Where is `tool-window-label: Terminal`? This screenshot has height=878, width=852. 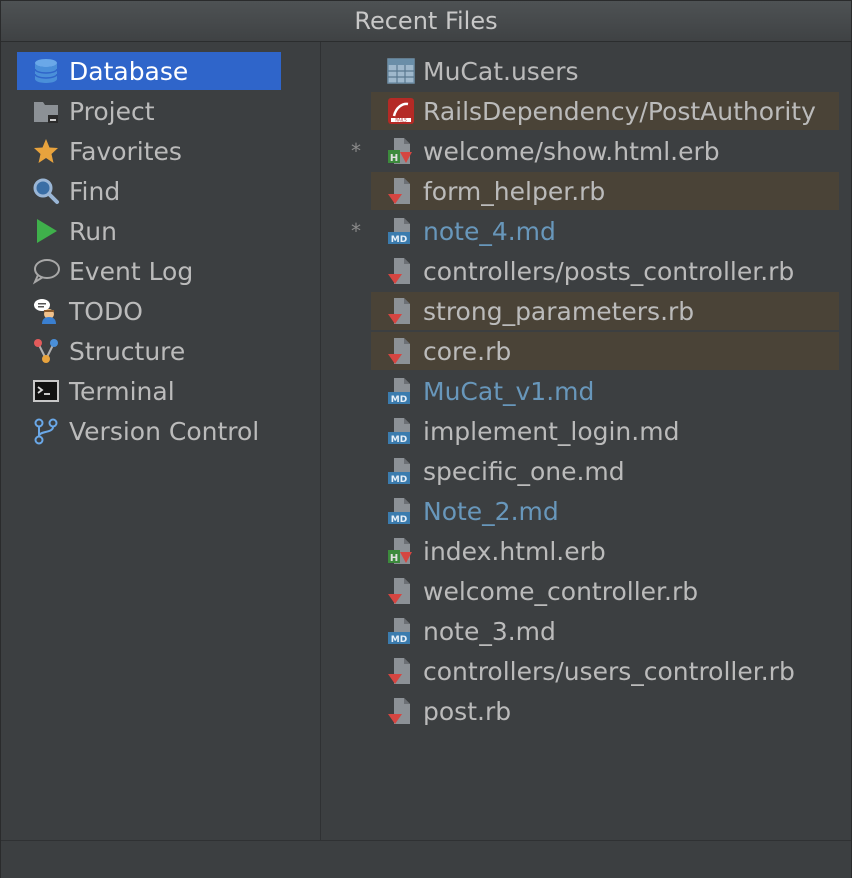
tool-window-label: Terminal is located at coordinates (122, 391).